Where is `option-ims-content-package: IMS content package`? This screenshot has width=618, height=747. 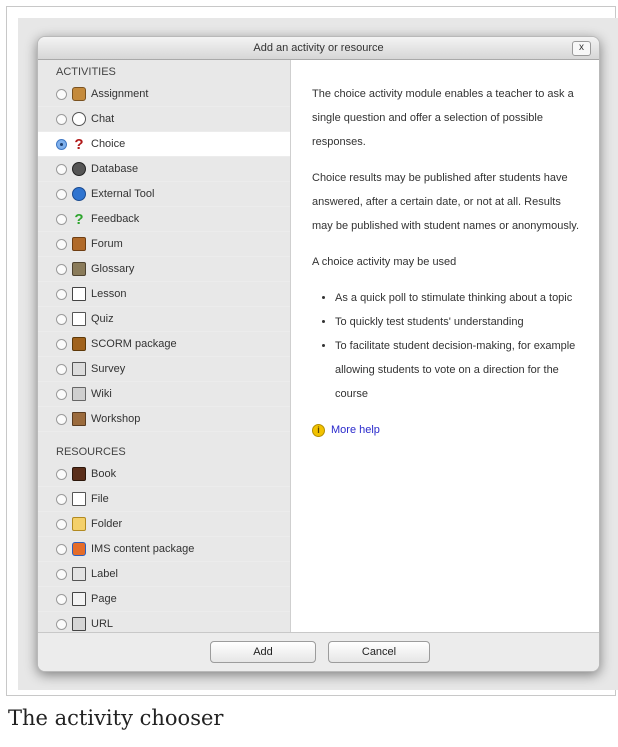 option-ims-content-package: IMS content package is located at coordinates (164, 549).